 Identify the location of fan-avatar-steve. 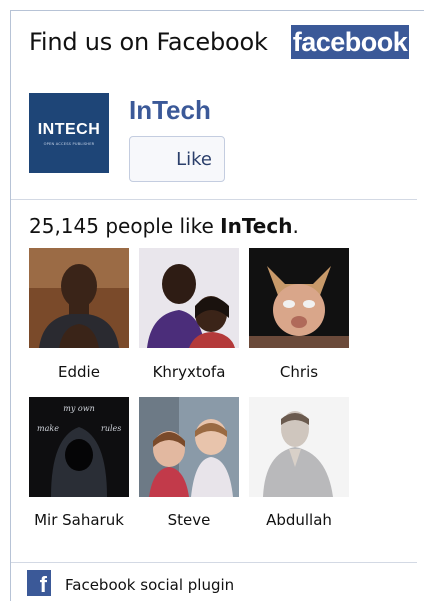
(189, 447).